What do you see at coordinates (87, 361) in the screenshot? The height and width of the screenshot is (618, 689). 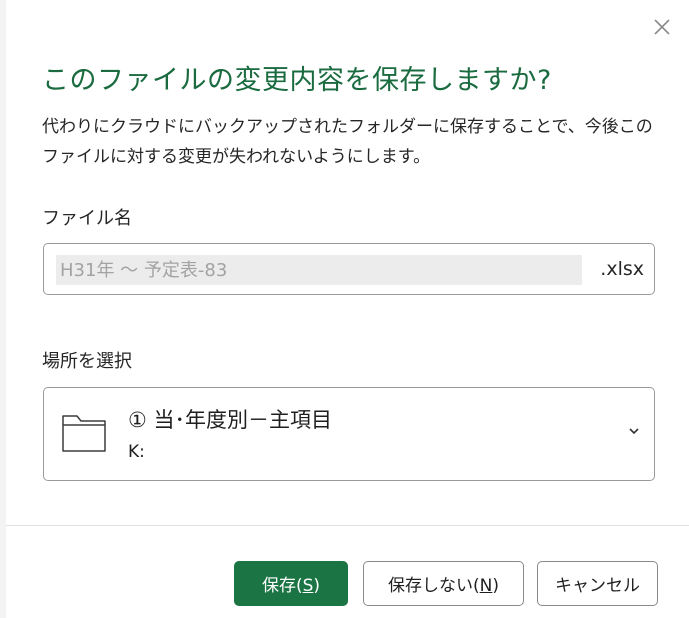 I see `location-label: 場所を選択` at bounding box center [87, 361].